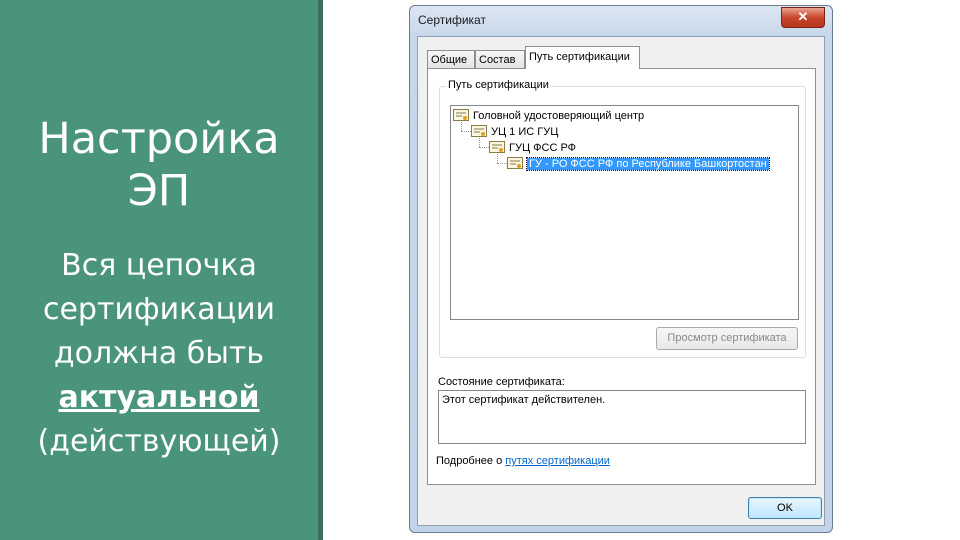  Describe the element at coordinates (159, 265) in the screenshot. I see `slide-body-line: Вся цепочка` at that location.